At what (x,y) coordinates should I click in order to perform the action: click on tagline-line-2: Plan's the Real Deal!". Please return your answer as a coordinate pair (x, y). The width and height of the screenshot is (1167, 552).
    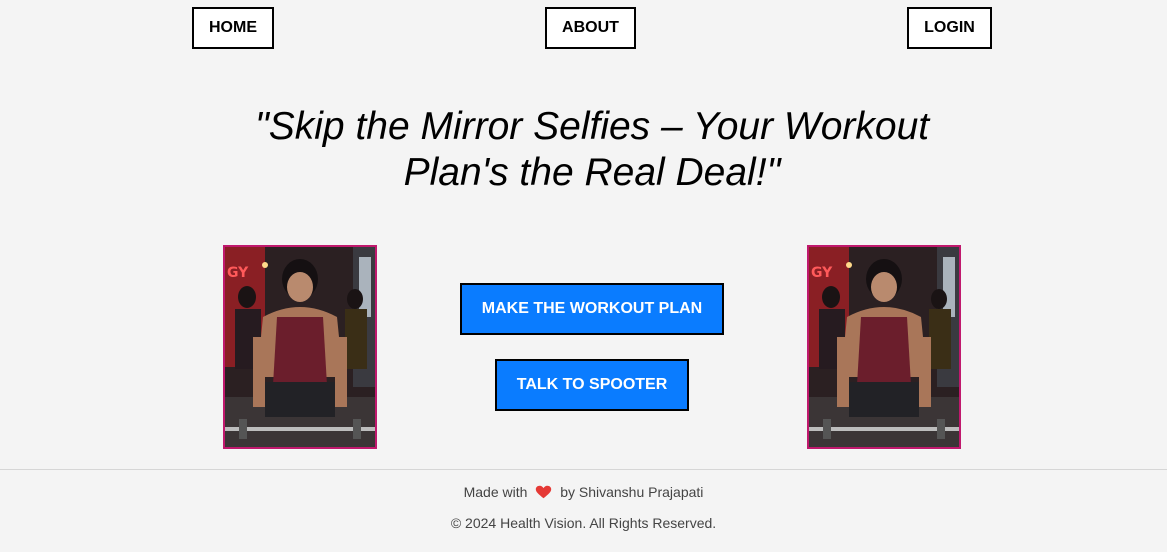
    Looking at the image, I should click on (592, 172).